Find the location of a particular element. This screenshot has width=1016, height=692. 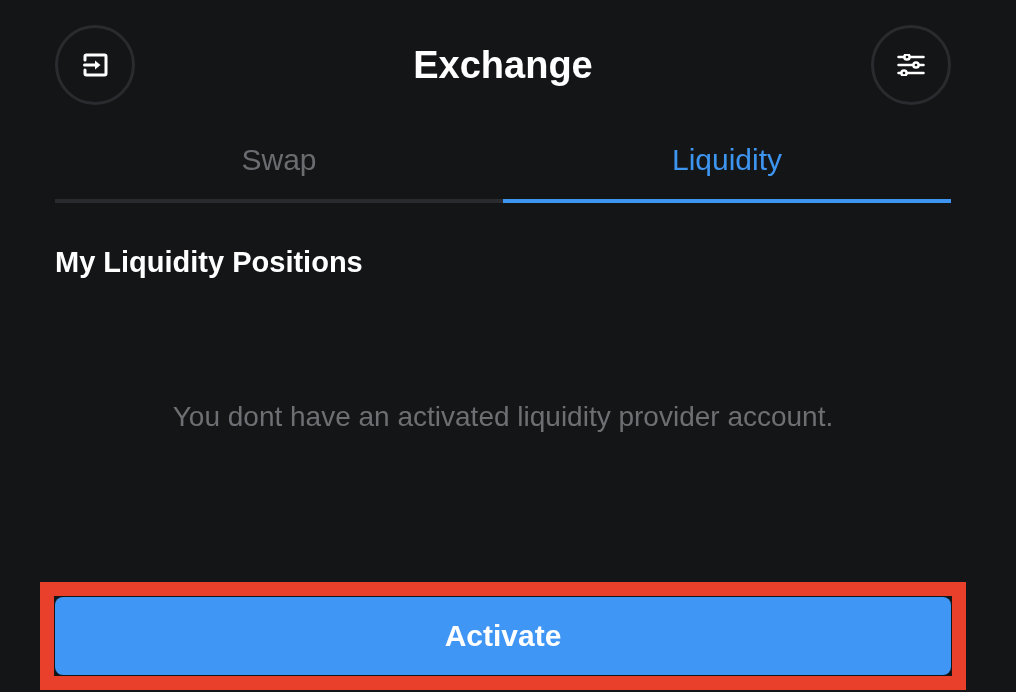

settings-button is located at coordinates (911, 65).